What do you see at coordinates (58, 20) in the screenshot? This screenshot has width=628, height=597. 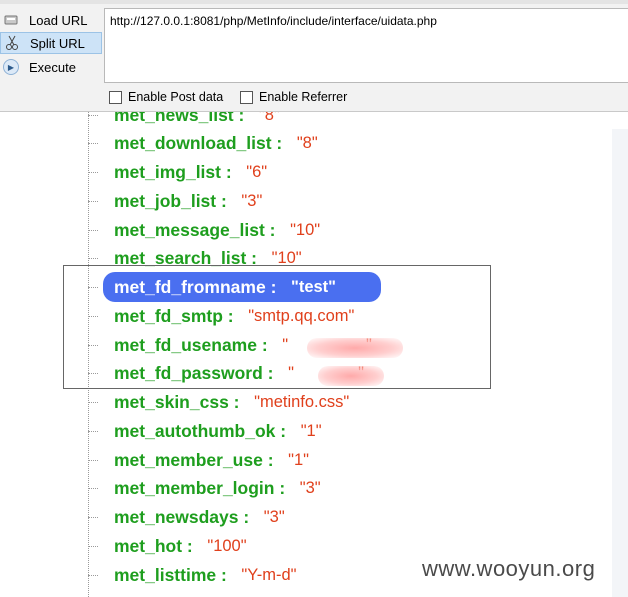 I see `load-url-label: Load URL` at bounding box center [58, 20].